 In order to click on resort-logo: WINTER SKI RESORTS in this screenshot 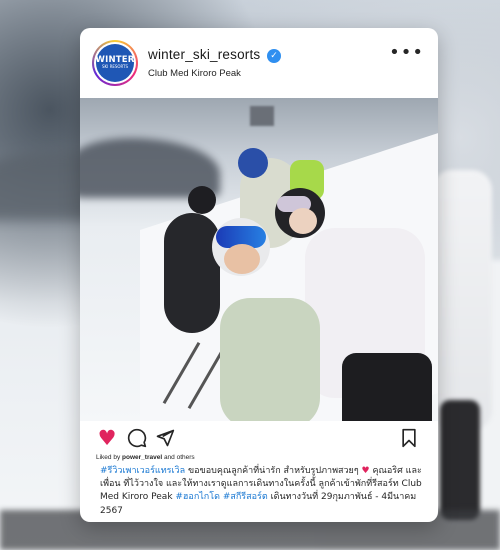, I will do `click(115, 63)`.